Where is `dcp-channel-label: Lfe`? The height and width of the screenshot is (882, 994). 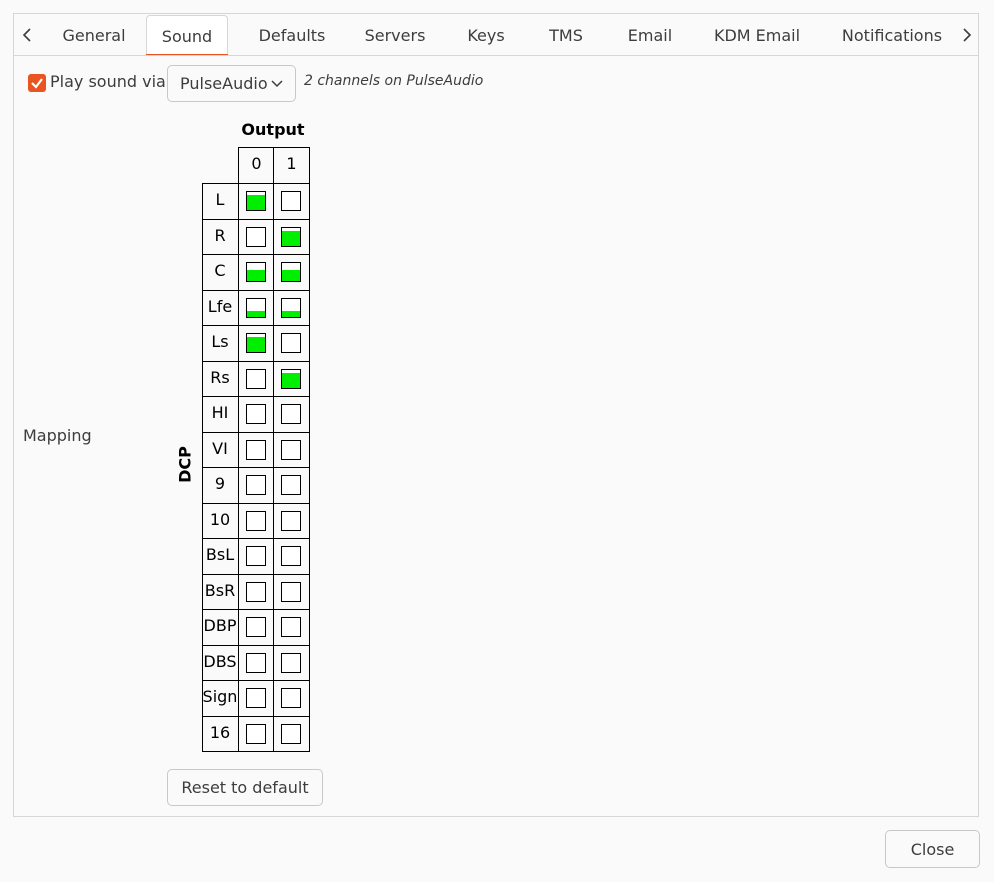
dcp-channel-label: Lfe is located at coordinates (220, 306).